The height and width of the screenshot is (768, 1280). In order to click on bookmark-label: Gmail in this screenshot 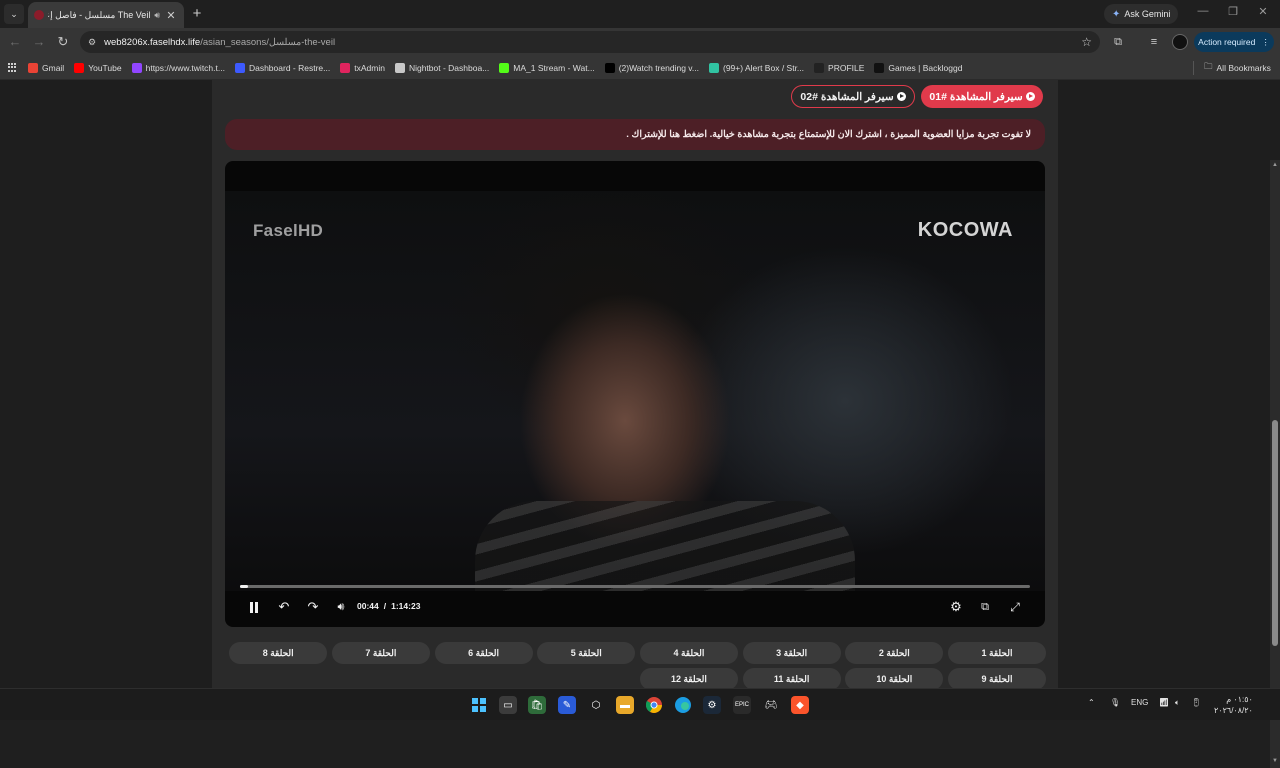, I will do `click(53, 67)`.